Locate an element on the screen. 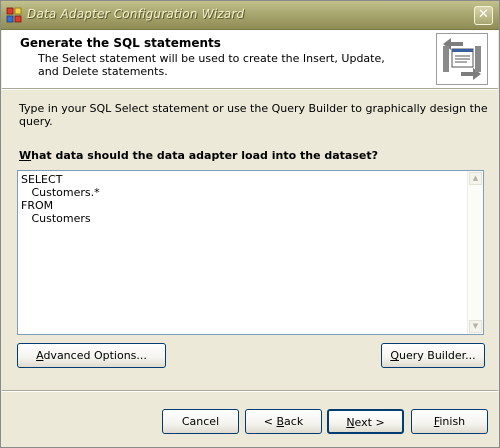 This screenshot has height=448, width=500. scroll-up-icon: ▲ is located at coordinates (475, 178).